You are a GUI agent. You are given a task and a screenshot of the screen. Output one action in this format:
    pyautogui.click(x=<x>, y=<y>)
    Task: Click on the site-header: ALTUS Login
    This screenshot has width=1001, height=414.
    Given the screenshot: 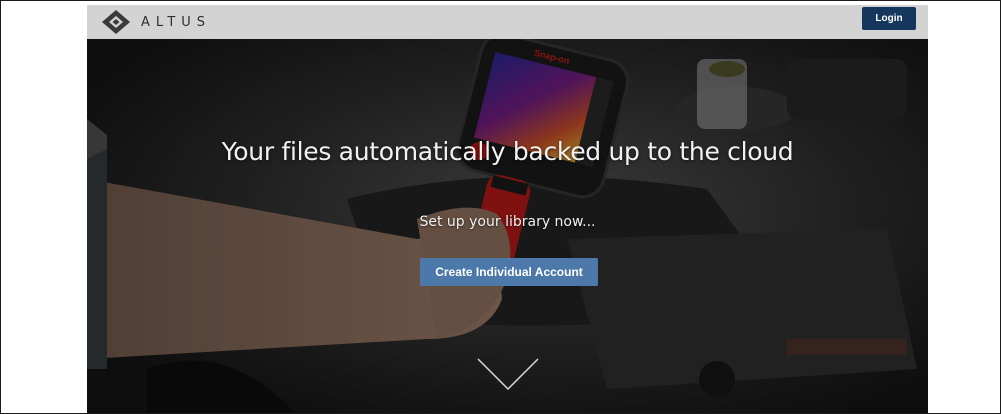 What is the action you would take?
    pyautogui.click(x=507, y=22)
    